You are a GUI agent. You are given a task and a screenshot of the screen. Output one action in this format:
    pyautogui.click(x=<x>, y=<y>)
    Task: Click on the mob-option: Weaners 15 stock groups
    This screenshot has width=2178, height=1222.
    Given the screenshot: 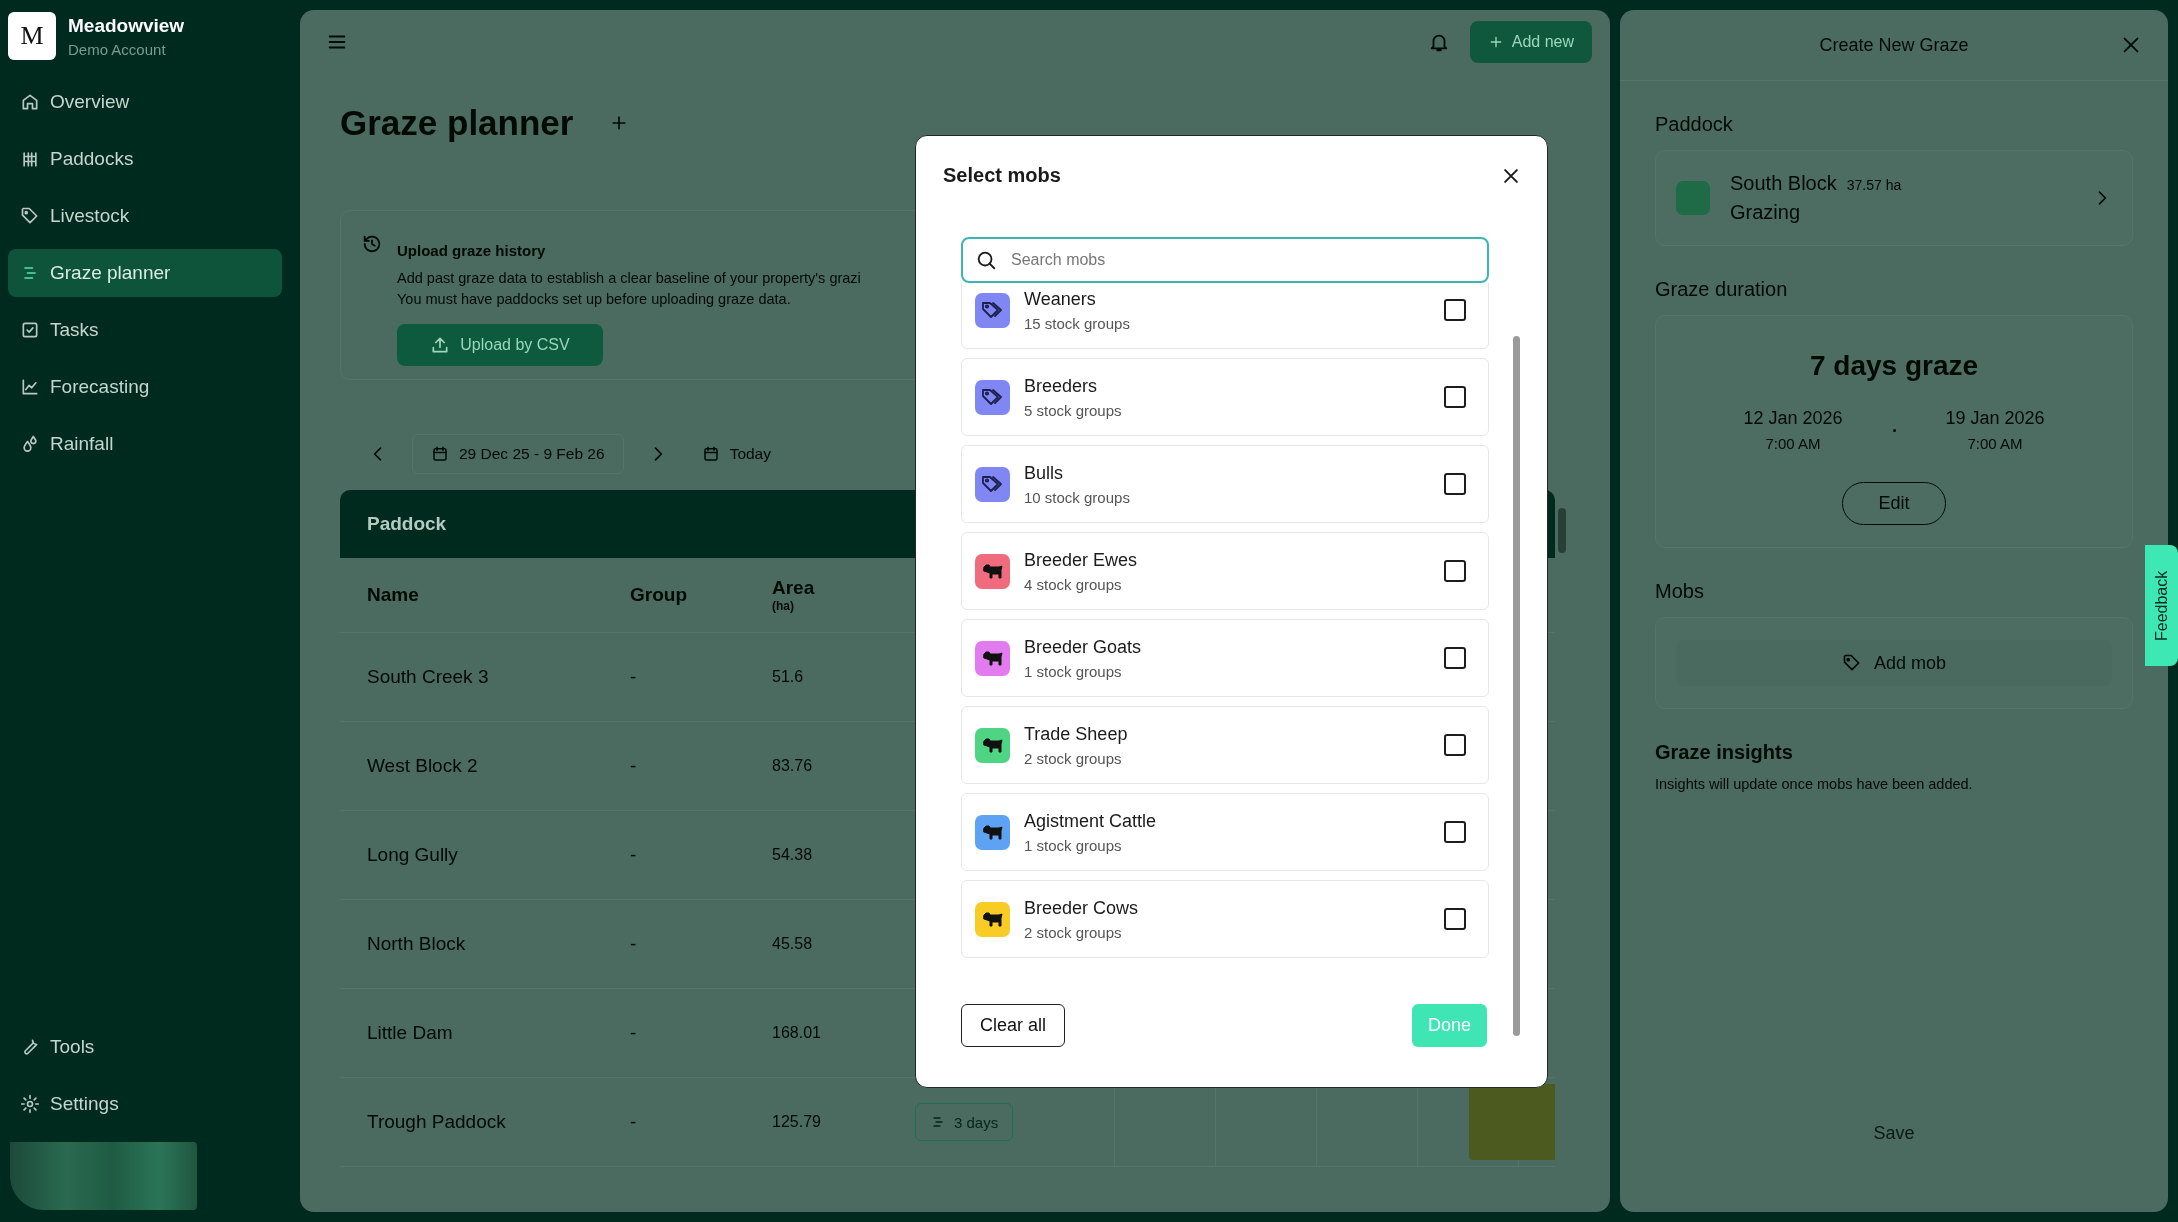 What is the action you would take?
    pyautogui.click(x=1225, y=316)
    